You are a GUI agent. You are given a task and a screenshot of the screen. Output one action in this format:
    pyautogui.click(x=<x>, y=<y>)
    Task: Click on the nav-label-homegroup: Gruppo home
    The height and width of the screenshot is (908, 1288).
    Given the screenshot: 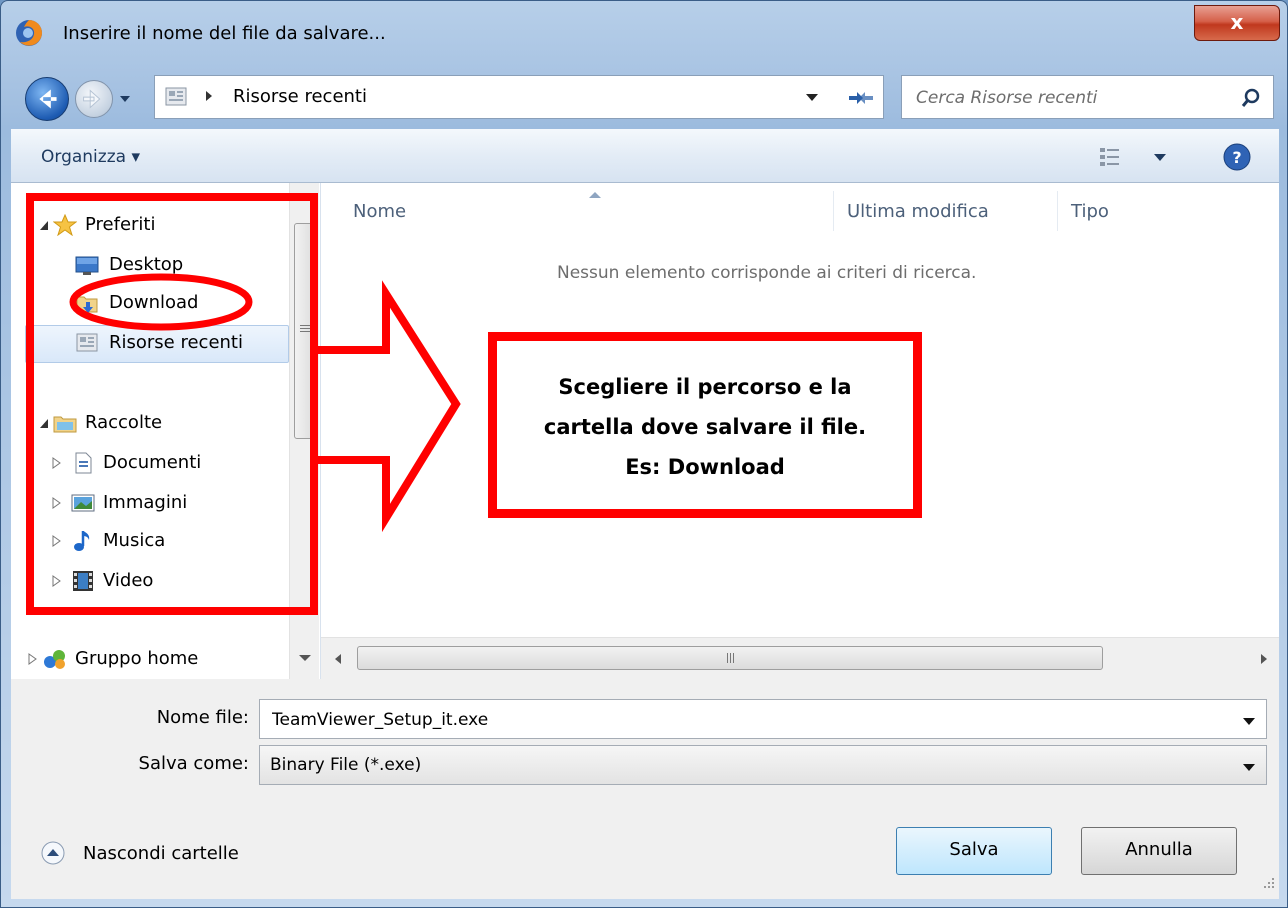 What is the action you would take?
    pyautogui.click(x=137, y=658)
    